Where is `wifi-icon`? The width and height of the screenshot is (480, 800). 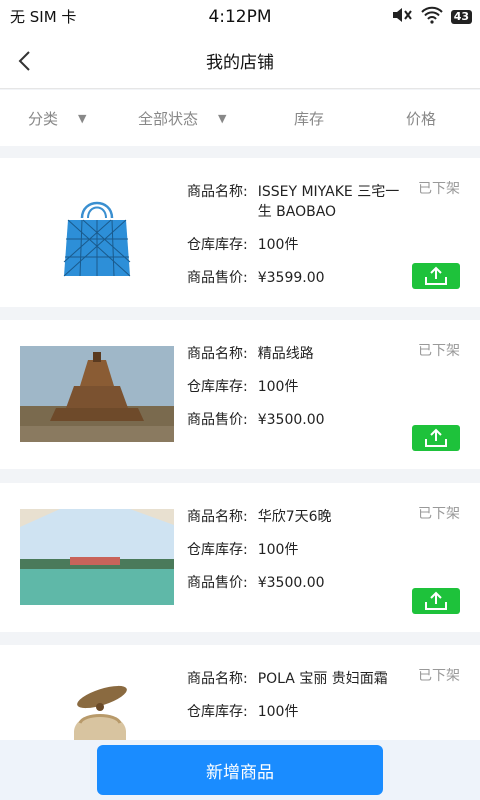 wifi-icon is located at coordinates (431, 17).